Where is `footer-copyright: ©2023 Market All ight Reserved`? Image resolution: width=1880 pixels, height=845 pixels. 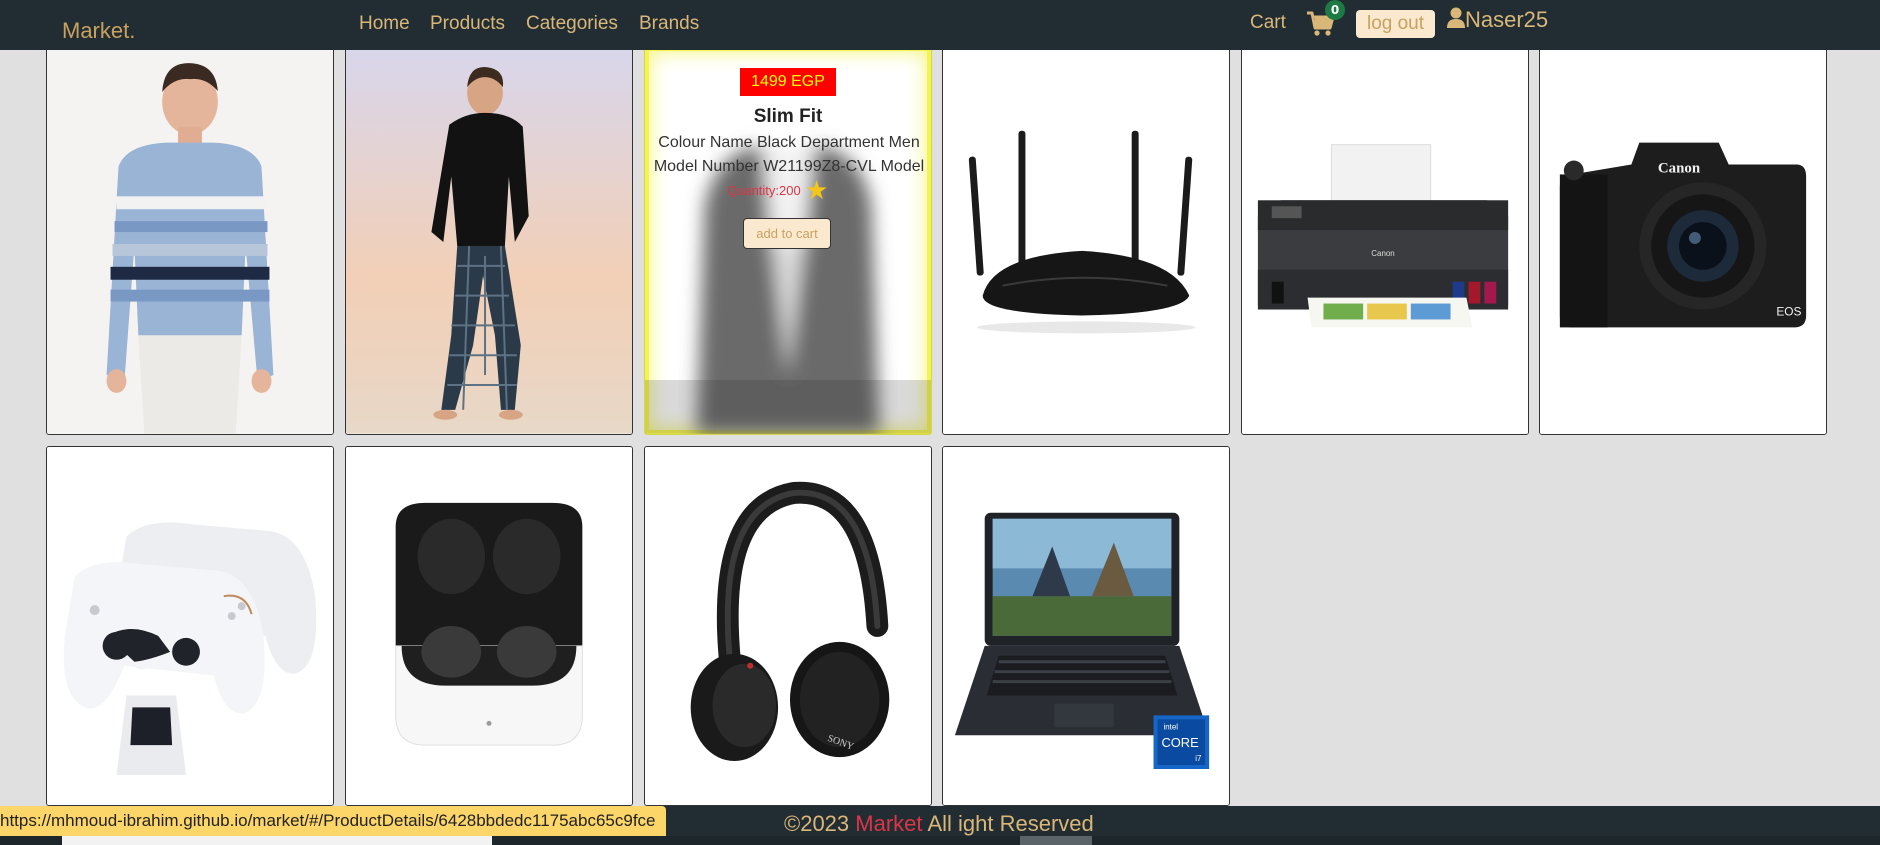
footer-copyright: ©2023 Market All ight Reserved is located at coordinates (939, 824).